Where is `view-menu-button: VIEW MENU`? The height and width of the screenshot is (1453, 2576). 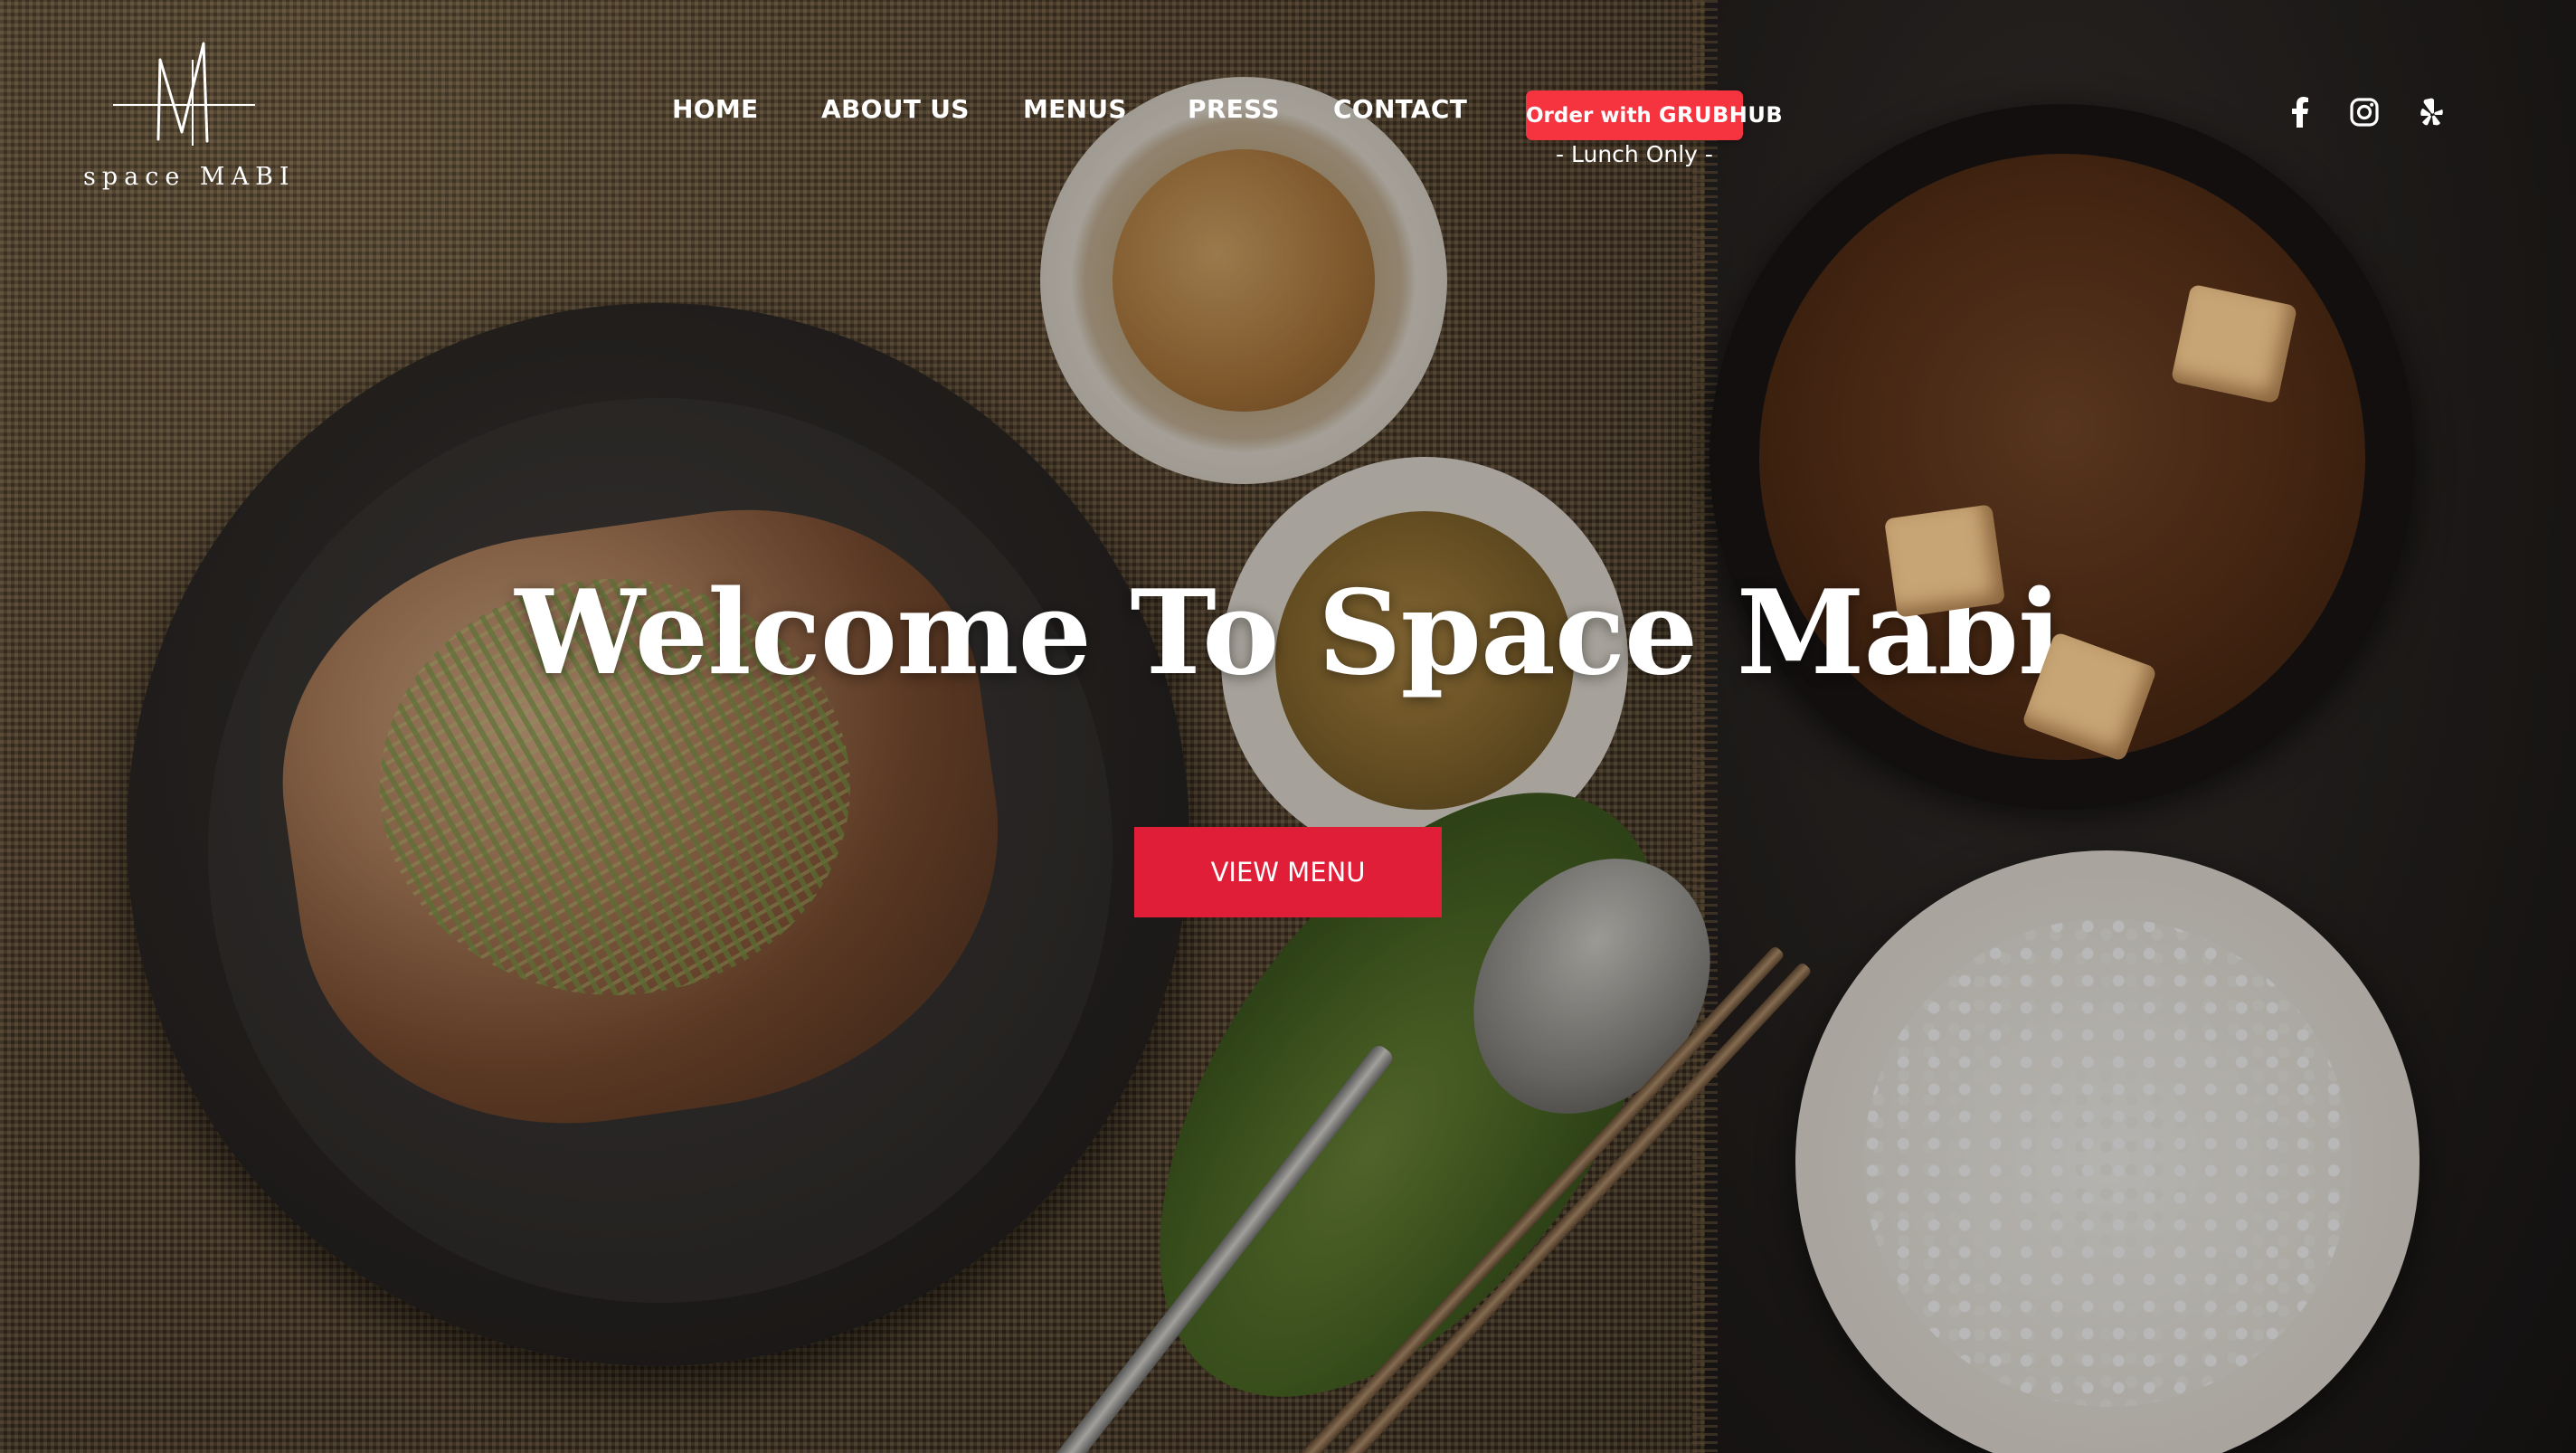
view-menu-button: VIEW MENU is located at coordinates (1288, 872).